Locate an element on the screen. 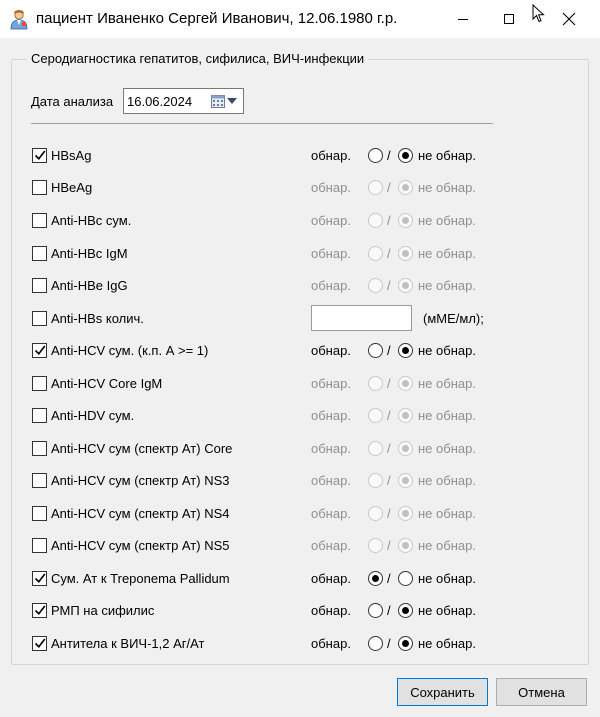 This screenshot has height=717, width=600. cancel-button: Отмена is located at coordinates (541, 692).